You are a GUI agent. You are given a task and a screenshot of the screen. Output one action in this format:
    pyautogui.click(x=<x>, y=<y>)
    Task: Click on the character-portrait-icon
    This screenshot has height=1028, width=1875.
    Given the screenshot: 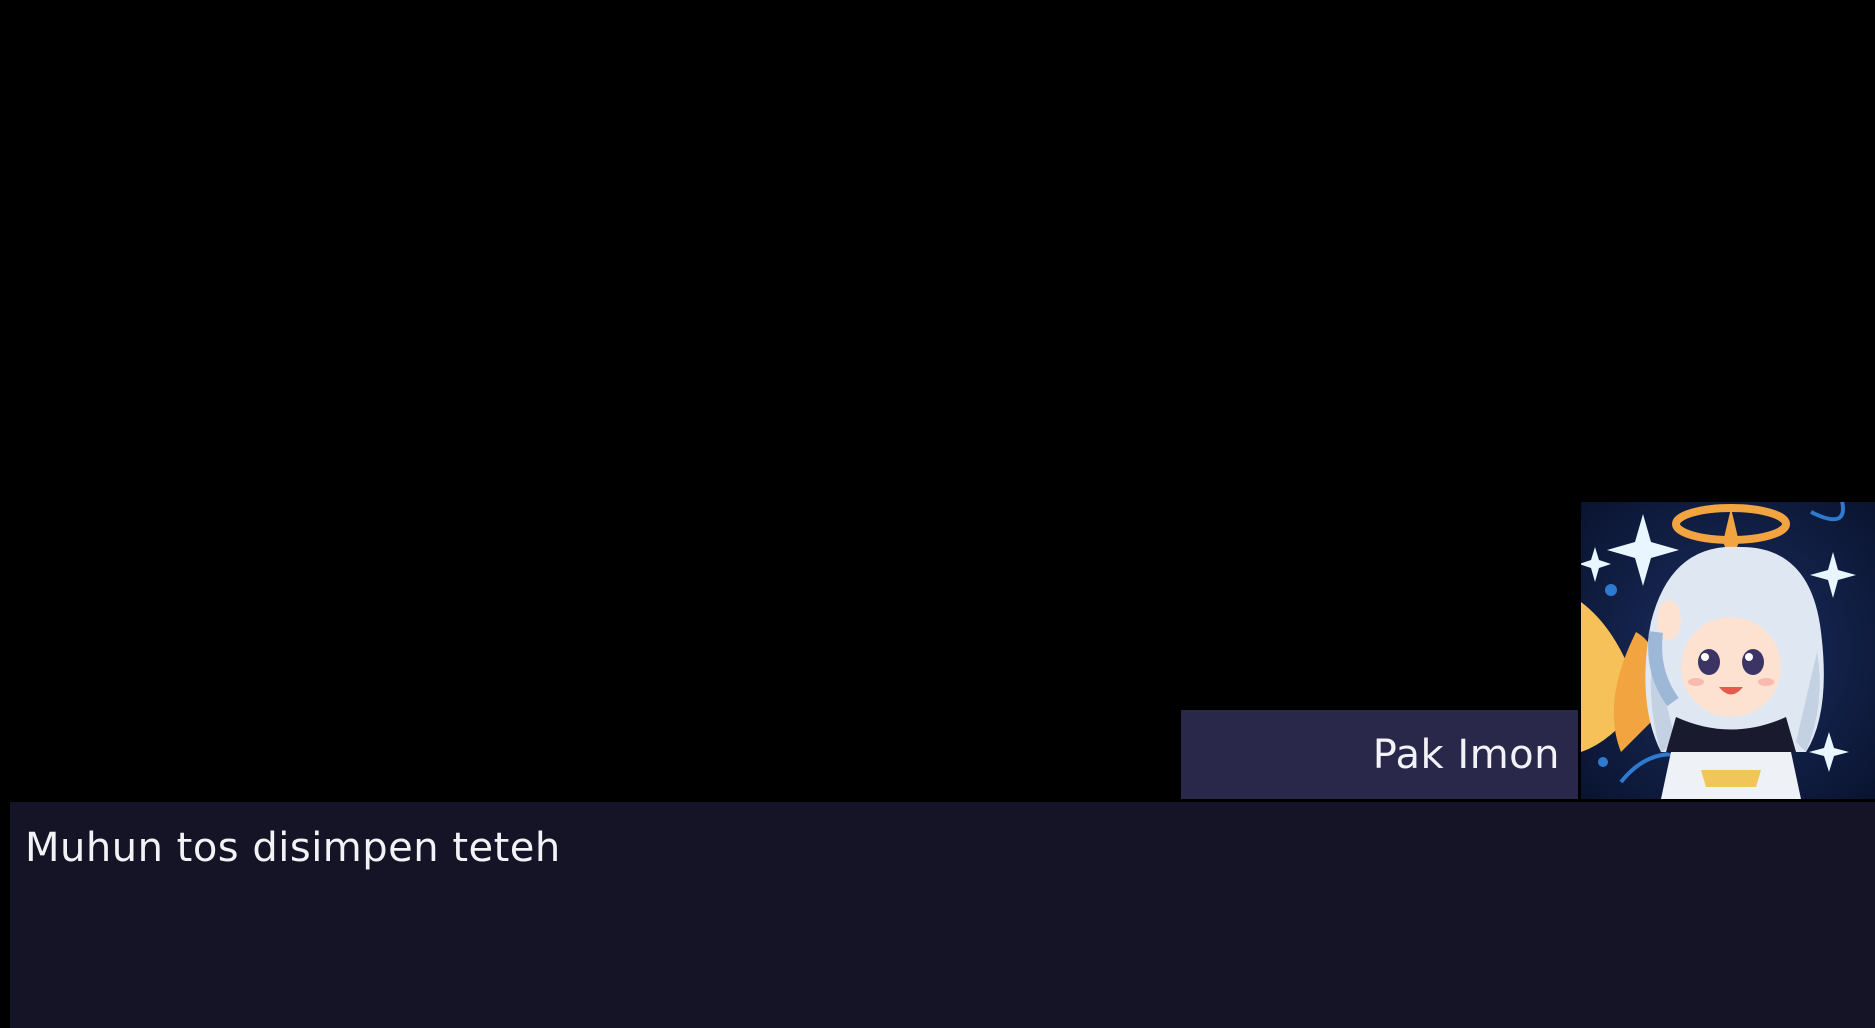 What is the action you would take?
    pyautogui.click(x=1728, y=650)
    